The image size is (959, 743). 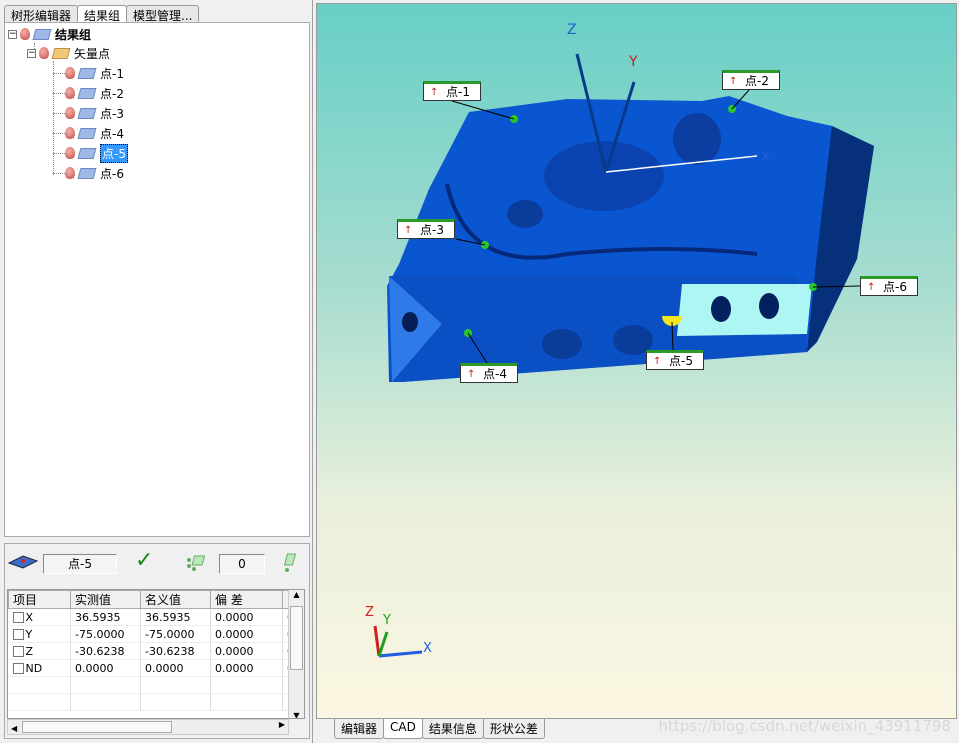 I want to click on tree-item-label: 点-6, so click(x=112, y=173).